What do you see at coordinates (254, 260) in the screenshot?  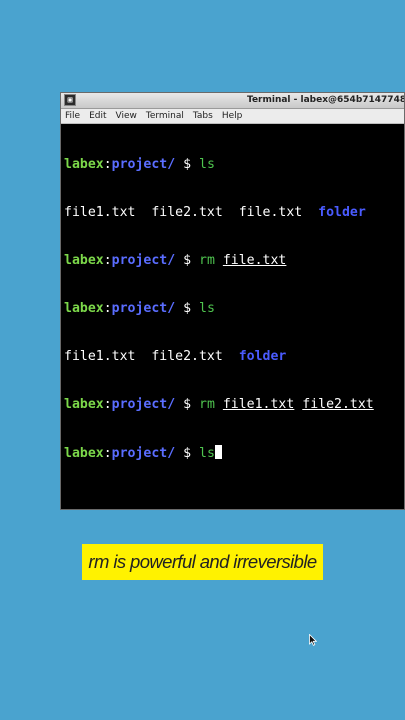 I see `command-argument: file.txt` at bounding box center [254, 260].